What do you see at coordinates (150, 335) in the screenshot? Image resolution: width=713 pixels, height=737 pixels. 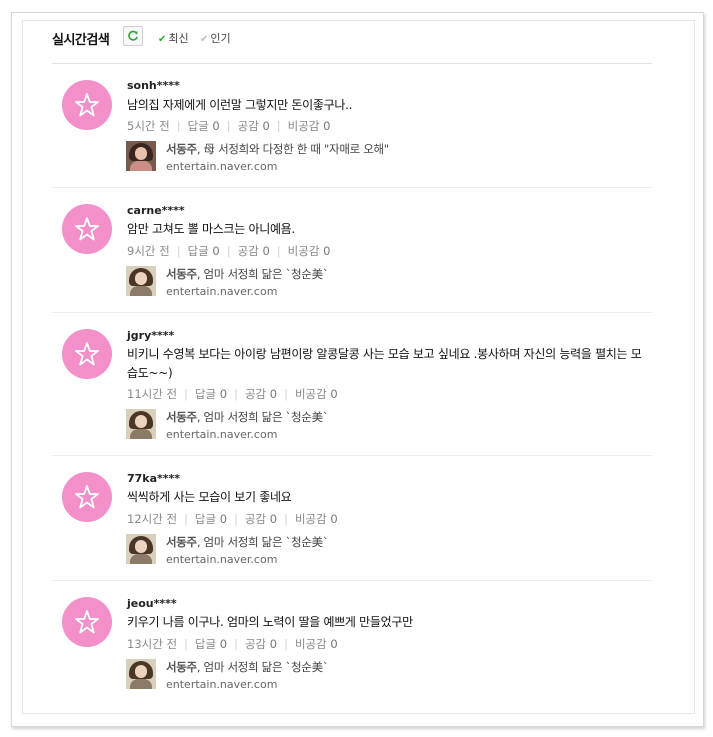 I see `comment-username: jgry****` at bounding box center [150, 335].